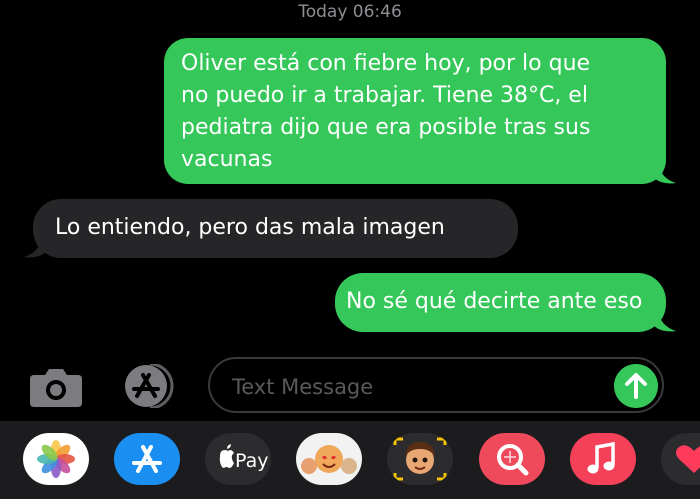 This screenshot has width=700, height=499. Describe the element at coordinates (386, 63) in the screenshot. I see `message-line: Oliver está con fiebre hoy, por lo que` at that location.